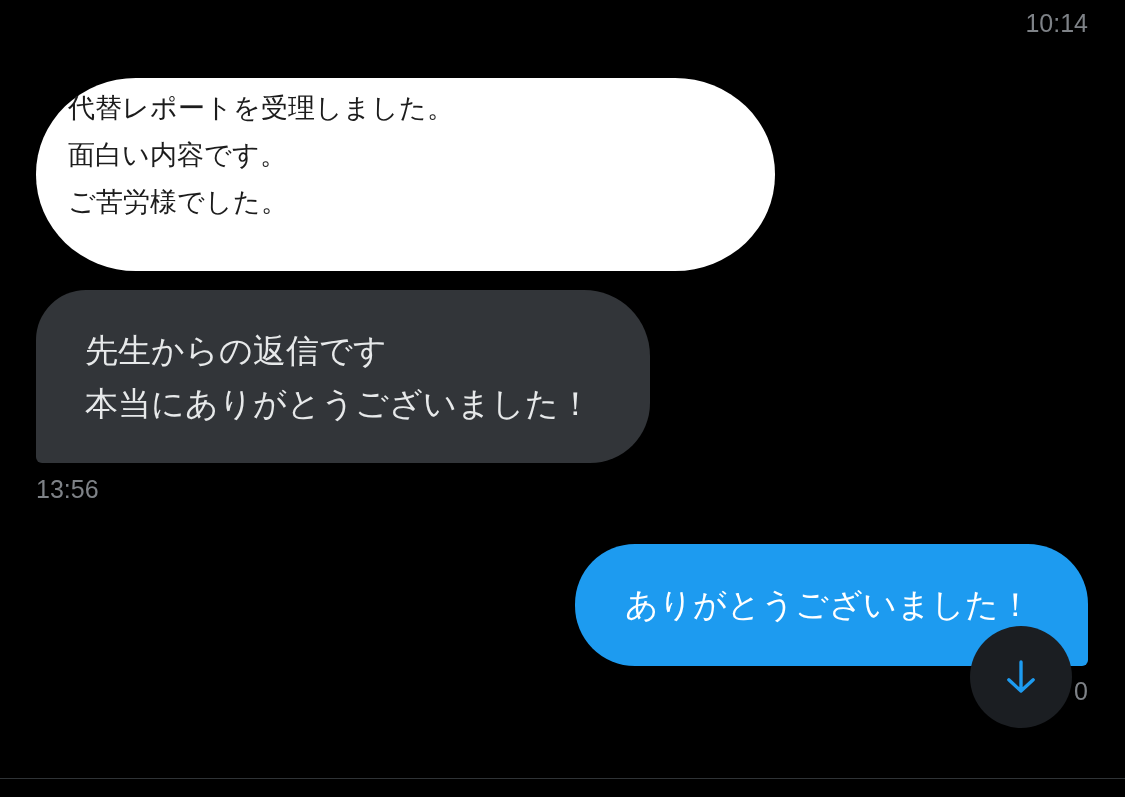  What do you see at coordinates (67, 489) in the screenshot?
I see `message-time: 13:56` at bounding box center [67, 489].